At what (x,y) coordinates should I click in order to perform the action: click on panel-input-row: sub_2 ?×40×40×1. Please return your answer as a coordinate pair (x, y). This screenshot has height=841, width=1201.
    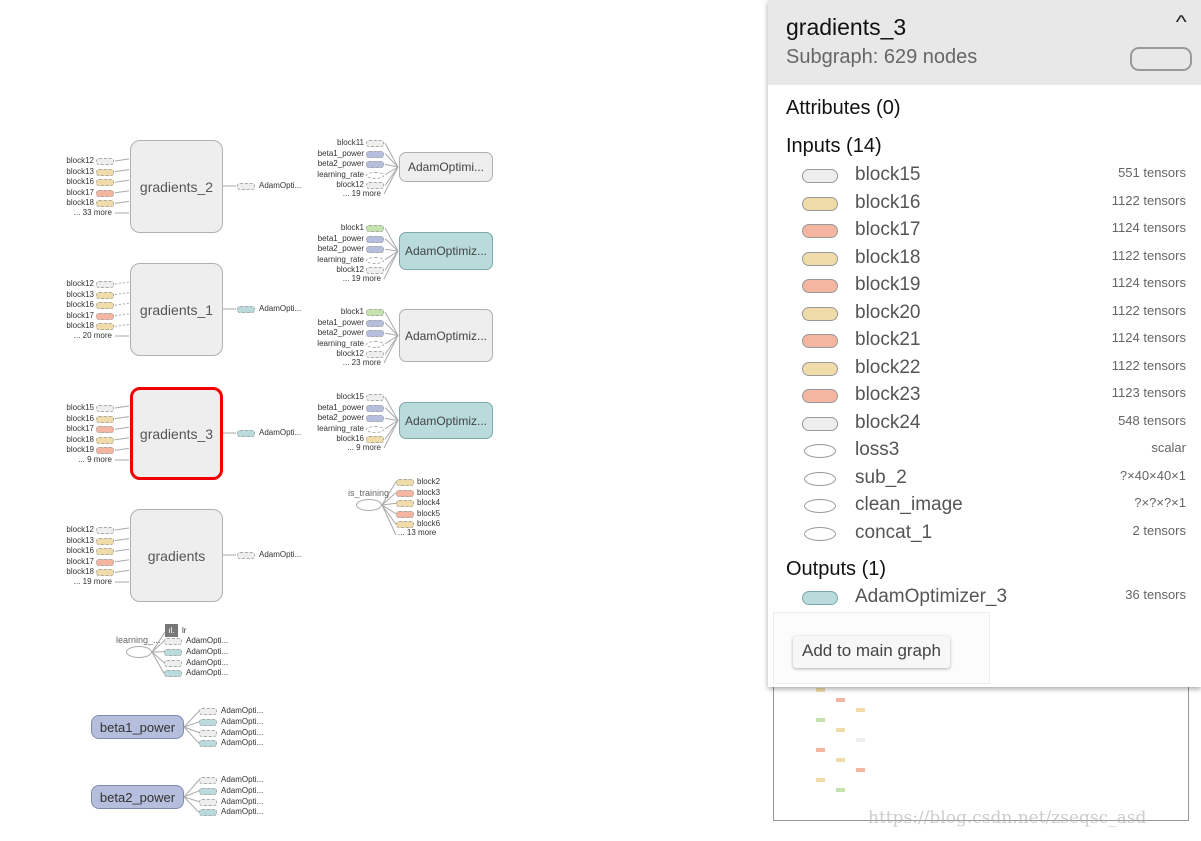
    Looking at the image, I should click on (984, 479).